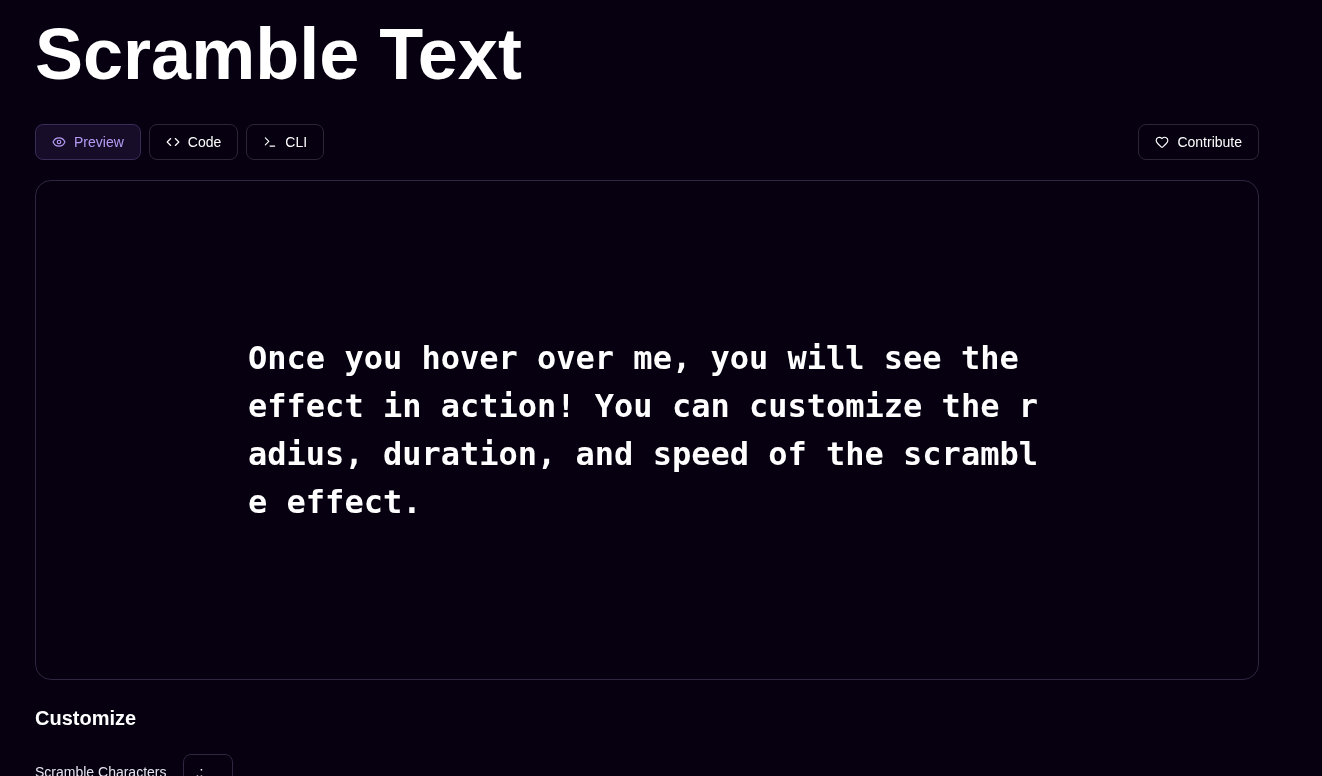  I want to click on section-title: Customize, so click(86, 718).